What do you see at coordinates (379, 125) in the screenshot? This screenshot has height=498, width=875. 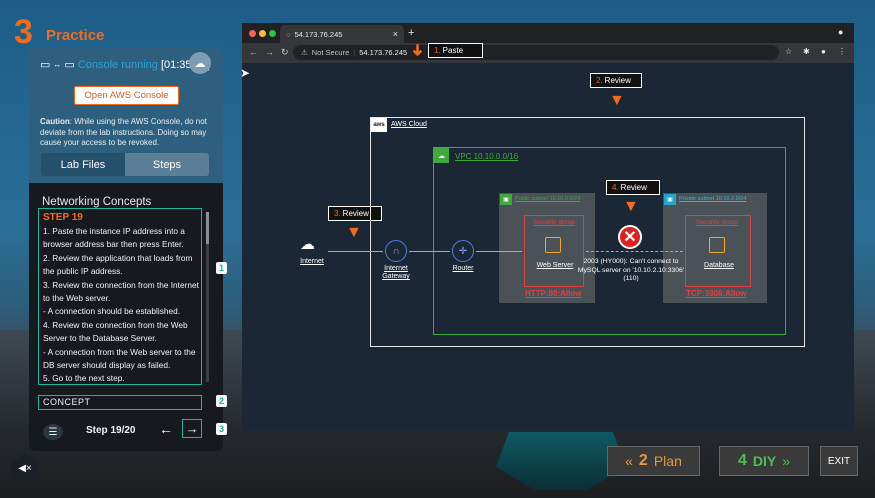 I see `aws-logo-icon: aws` at bounding box center [379, 125].